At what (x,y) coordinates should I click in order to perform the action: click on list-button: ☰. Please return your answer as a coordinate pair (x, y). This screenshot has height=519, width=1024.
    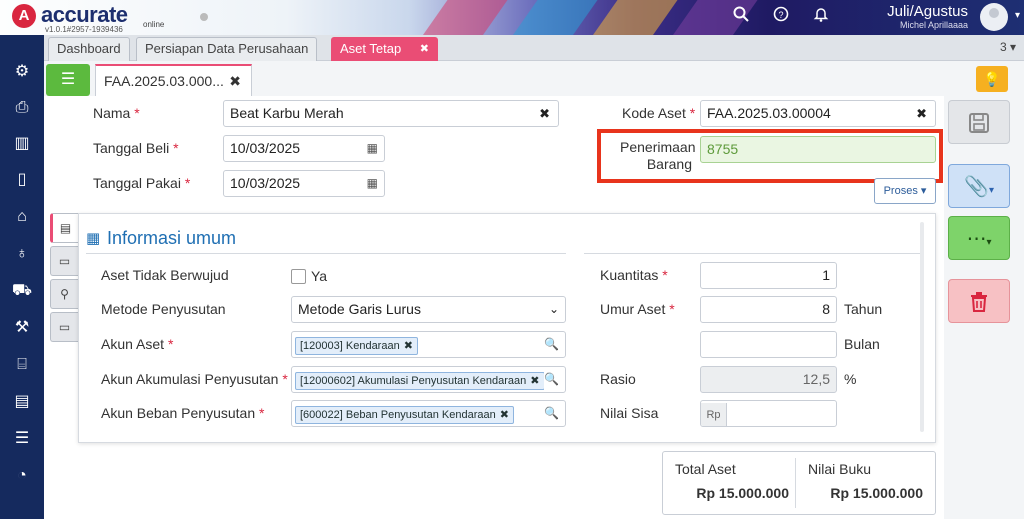
    Looking at the image, I should click on (68, 80).